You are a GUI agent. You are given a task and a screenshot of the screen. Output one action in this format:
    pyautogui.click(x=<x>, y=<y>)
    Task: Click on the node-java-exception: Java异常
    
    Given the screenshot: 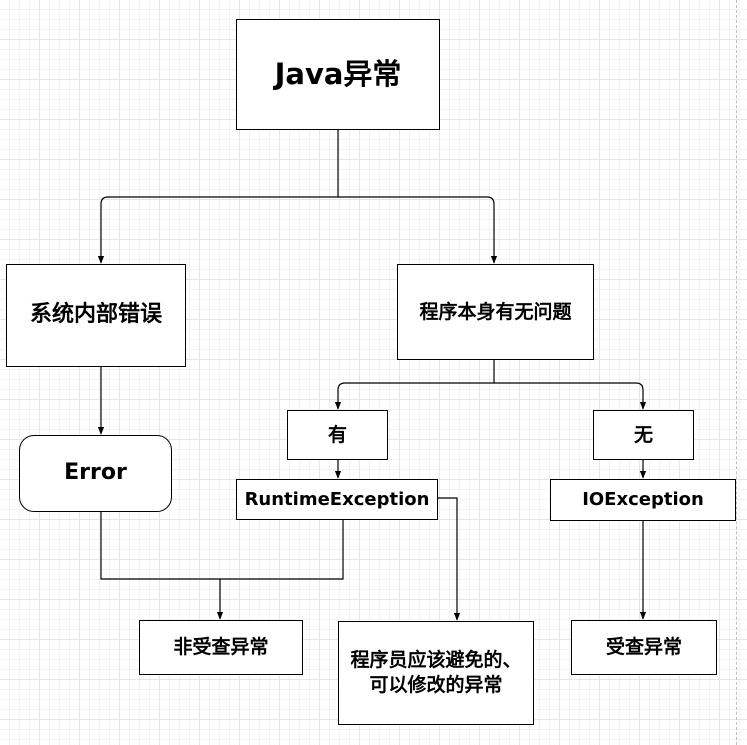 What is the action you would take?
    pyautogui.click(x=338, y=74)
    